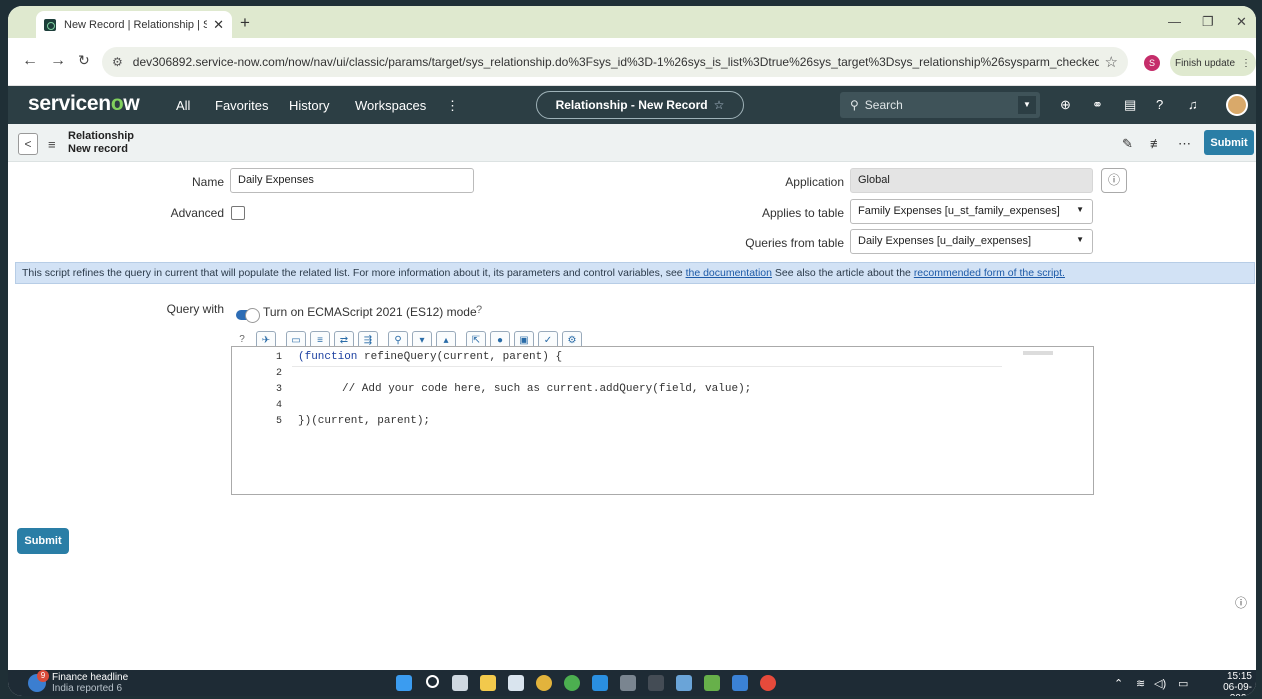  Describe the element at coordinates (195, 309) in the screenshot. I see `query-with-label: Query with` at that location.